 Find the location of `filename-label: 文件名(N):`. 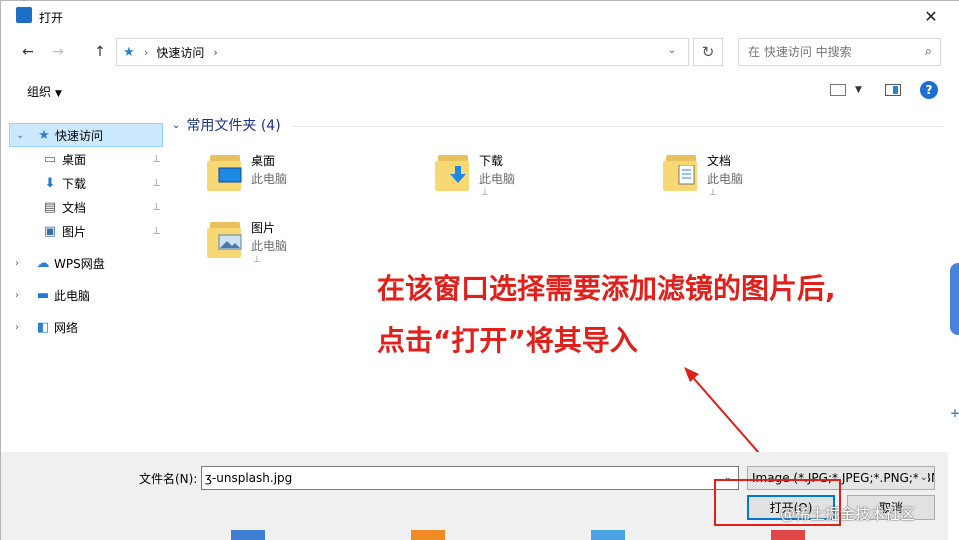

filename-label: 文件名(N): is located at coordinates (168, 479).